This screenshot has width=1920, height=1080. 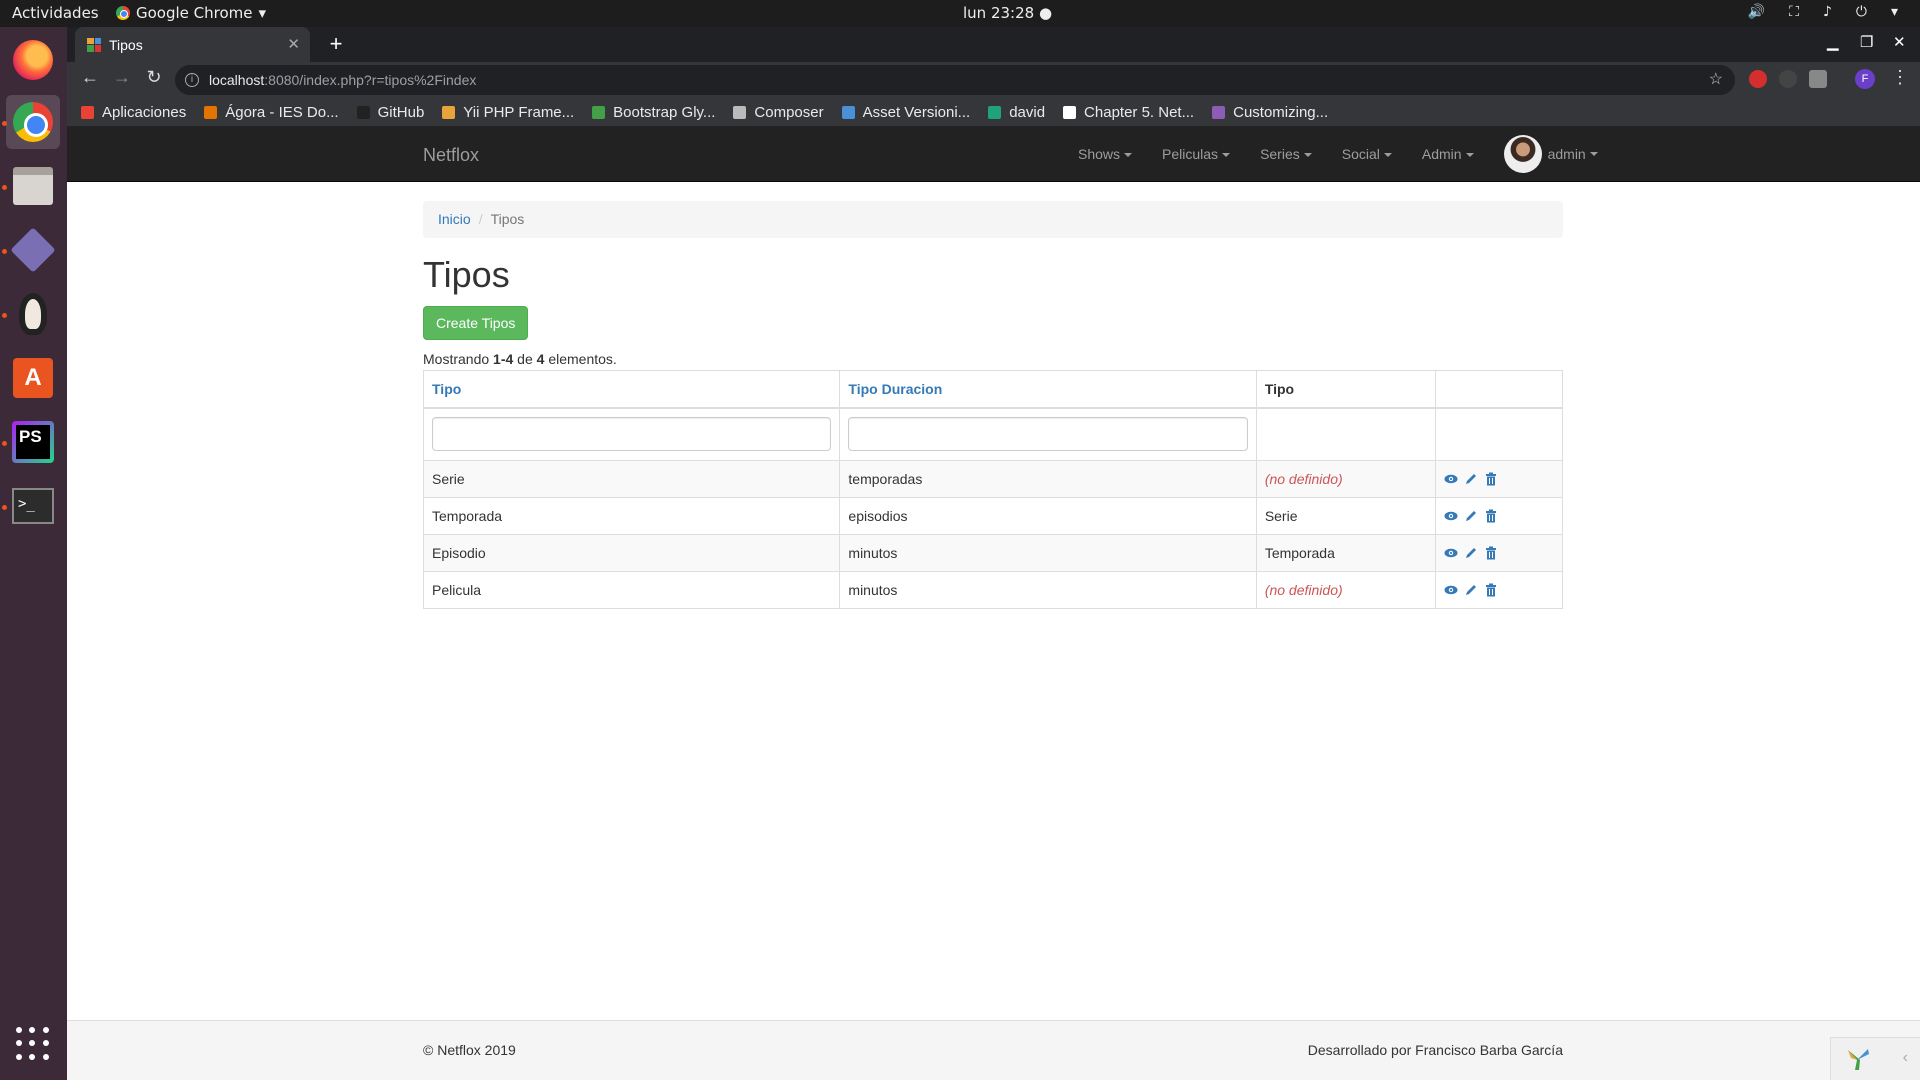 I want to click on dock-pidgin, so click(x=33, y=314).